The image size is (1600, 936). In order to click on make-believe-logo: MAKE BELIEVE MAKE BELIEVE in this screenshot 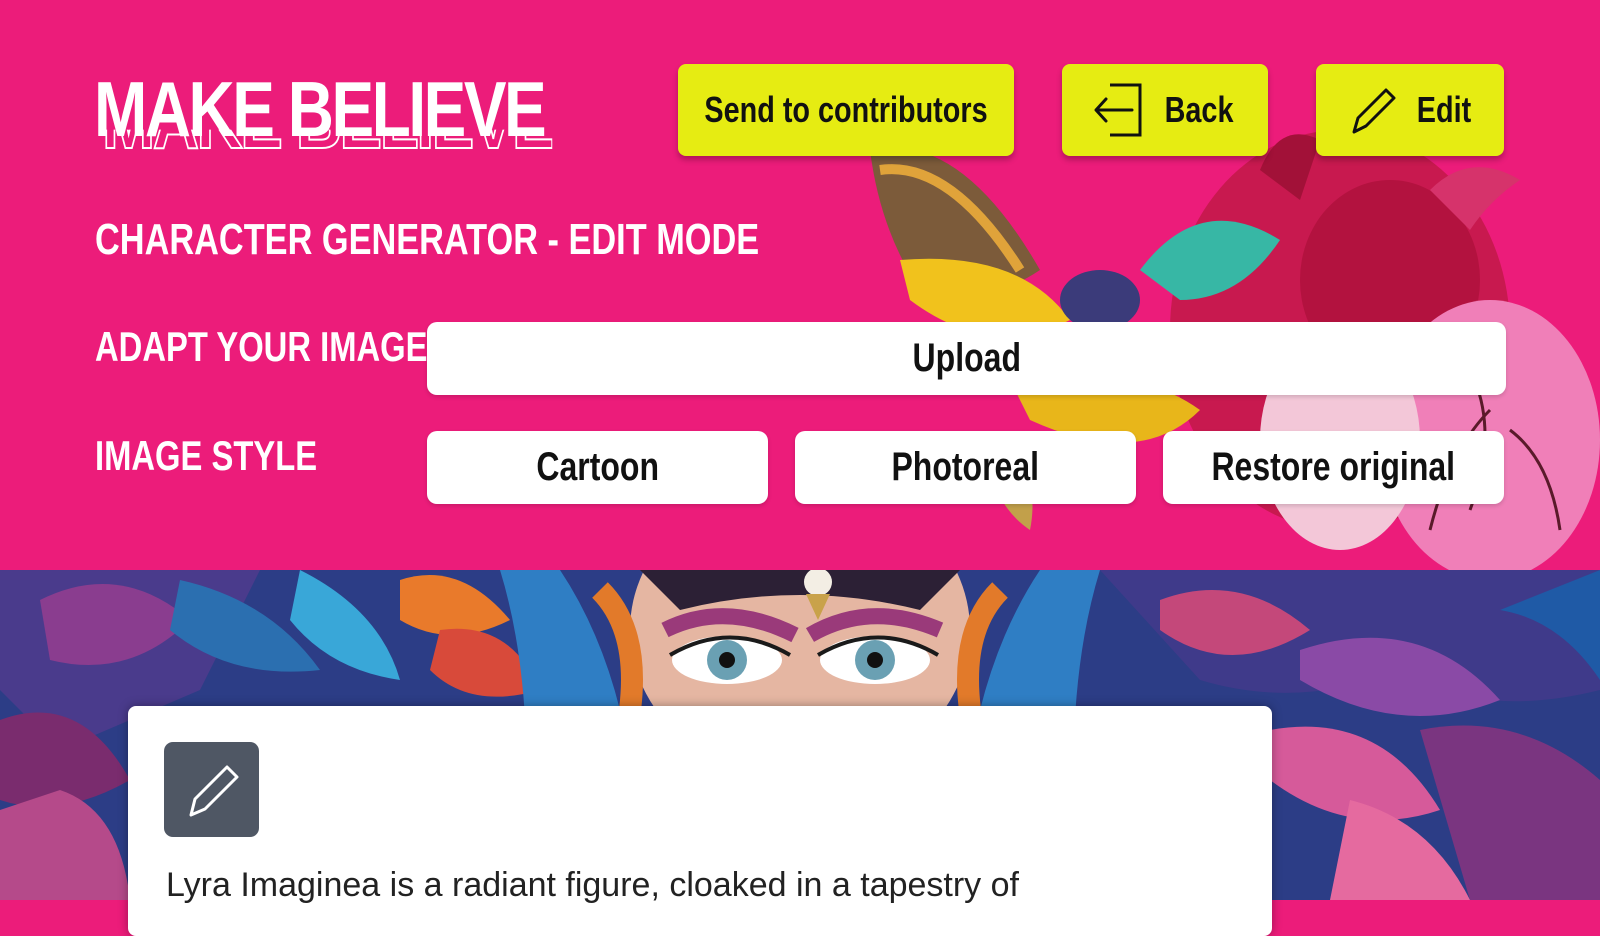, I will do `click(323, 115)`.